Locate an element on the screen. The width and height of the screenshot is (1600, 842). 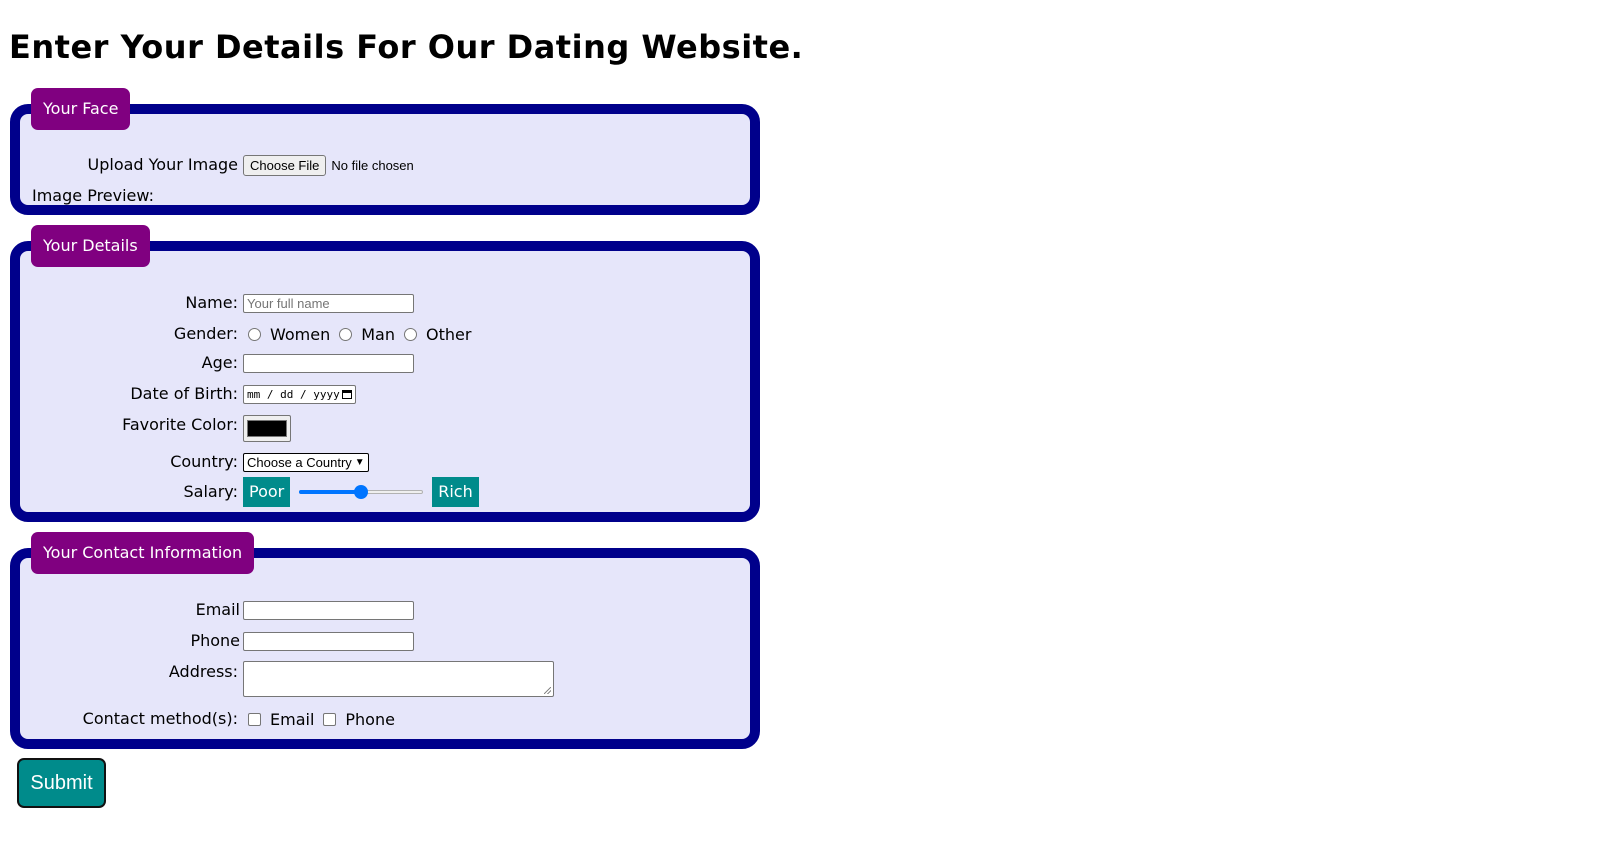
age-label: Age: is located at coordinates (219, 362).